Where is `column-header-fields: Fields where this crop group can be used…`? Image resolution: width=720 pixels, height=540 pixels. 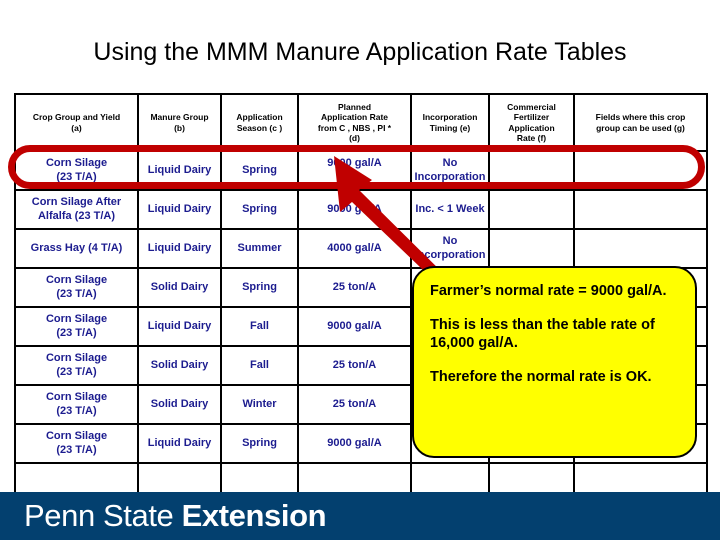
column-header-fields: Fields where this crop group can be used… is located at coordinates (640, 122).